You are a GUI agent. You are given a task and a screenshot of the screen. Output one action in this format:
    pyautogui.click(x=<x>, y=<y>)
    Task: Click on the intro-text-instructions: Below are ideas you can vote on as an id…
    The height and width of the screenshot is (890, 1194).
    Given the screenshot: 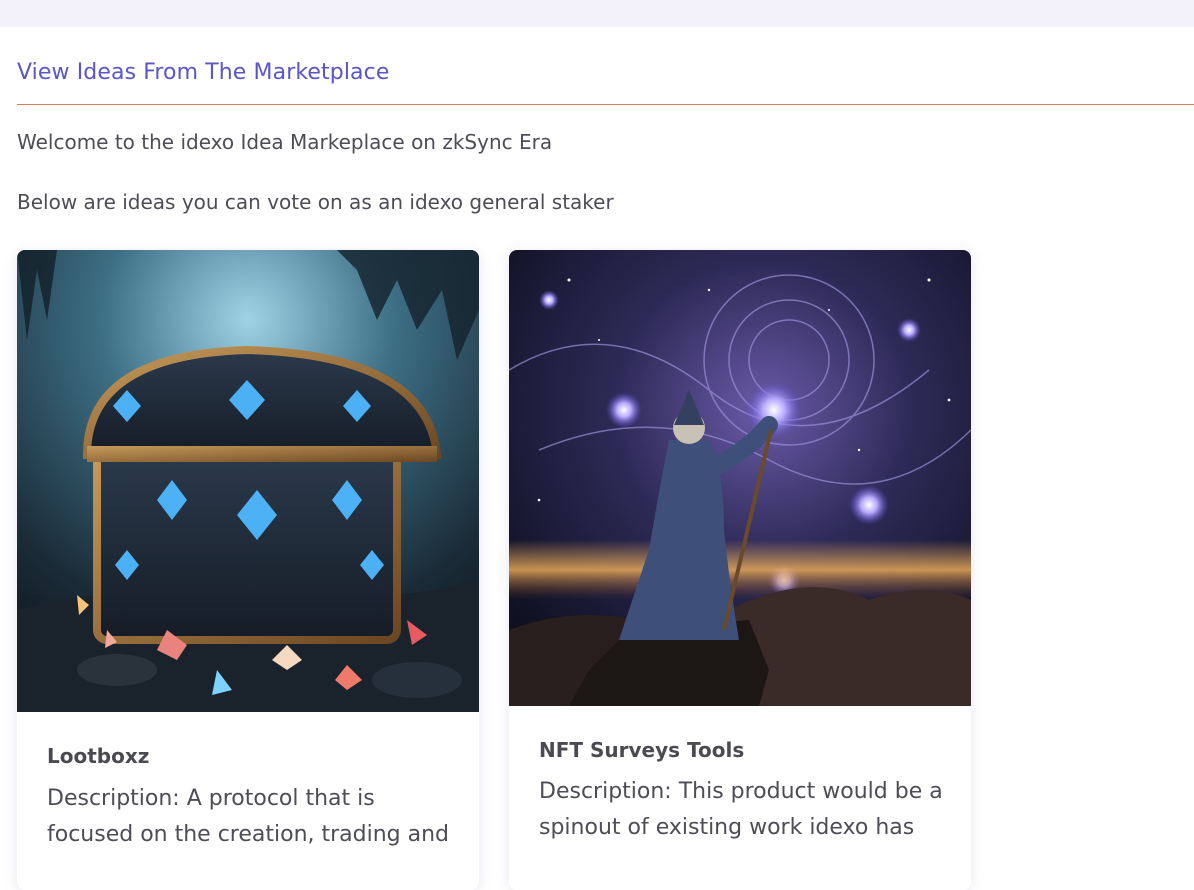 What is the action you would take?
    pyautogui.click(x=315, y=202)
    